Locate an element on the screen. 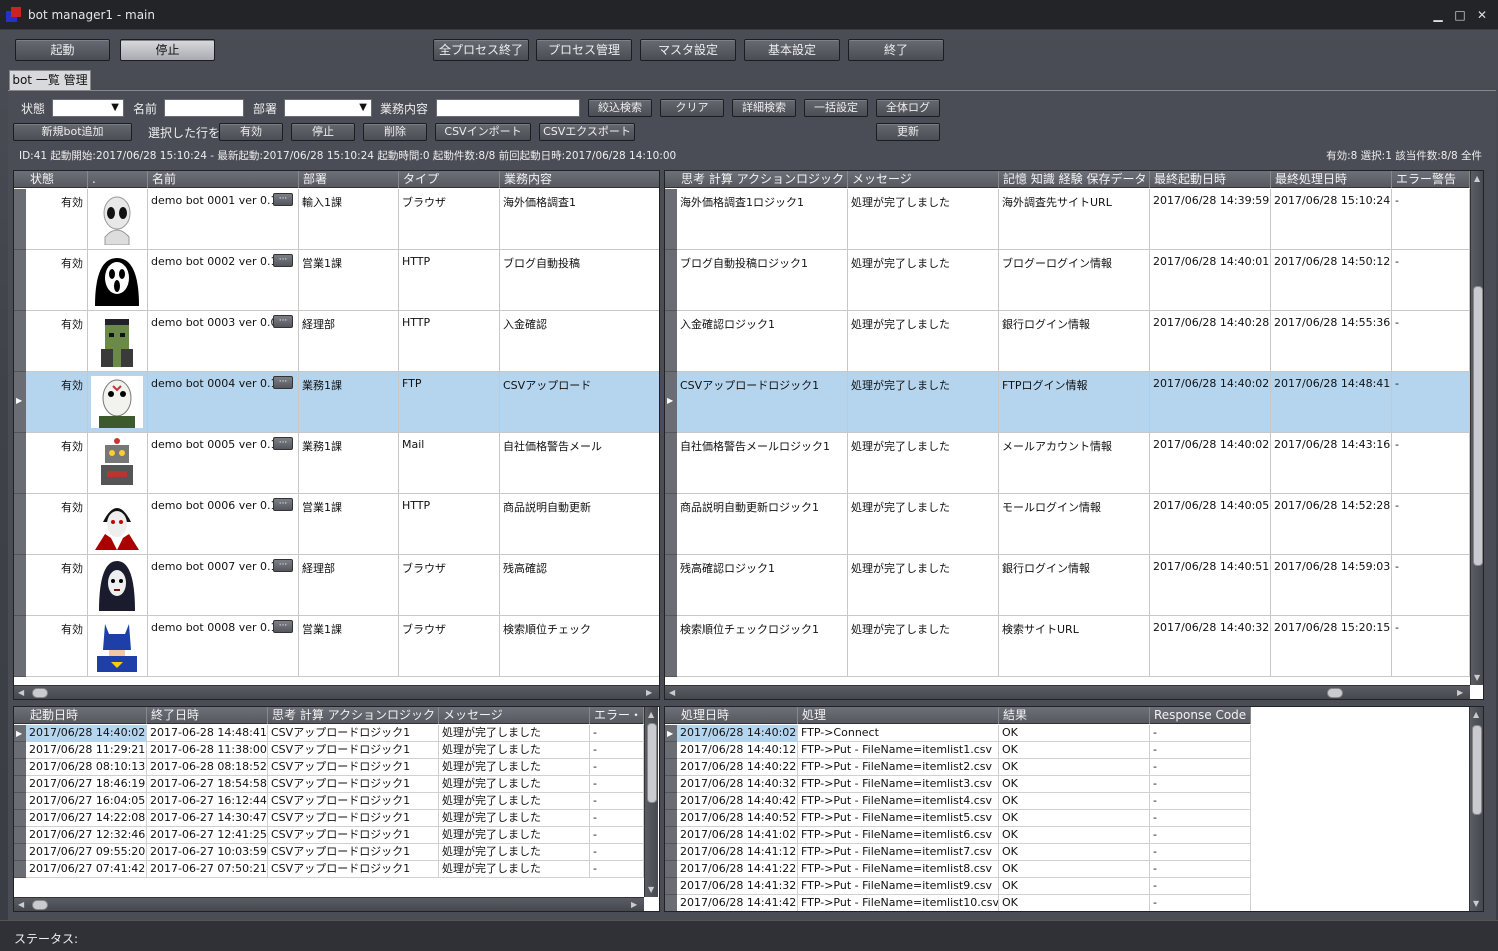 This screenshot has height=951, width=1498. header-start-time: 起動日時 is located at coordinates (86, 715).